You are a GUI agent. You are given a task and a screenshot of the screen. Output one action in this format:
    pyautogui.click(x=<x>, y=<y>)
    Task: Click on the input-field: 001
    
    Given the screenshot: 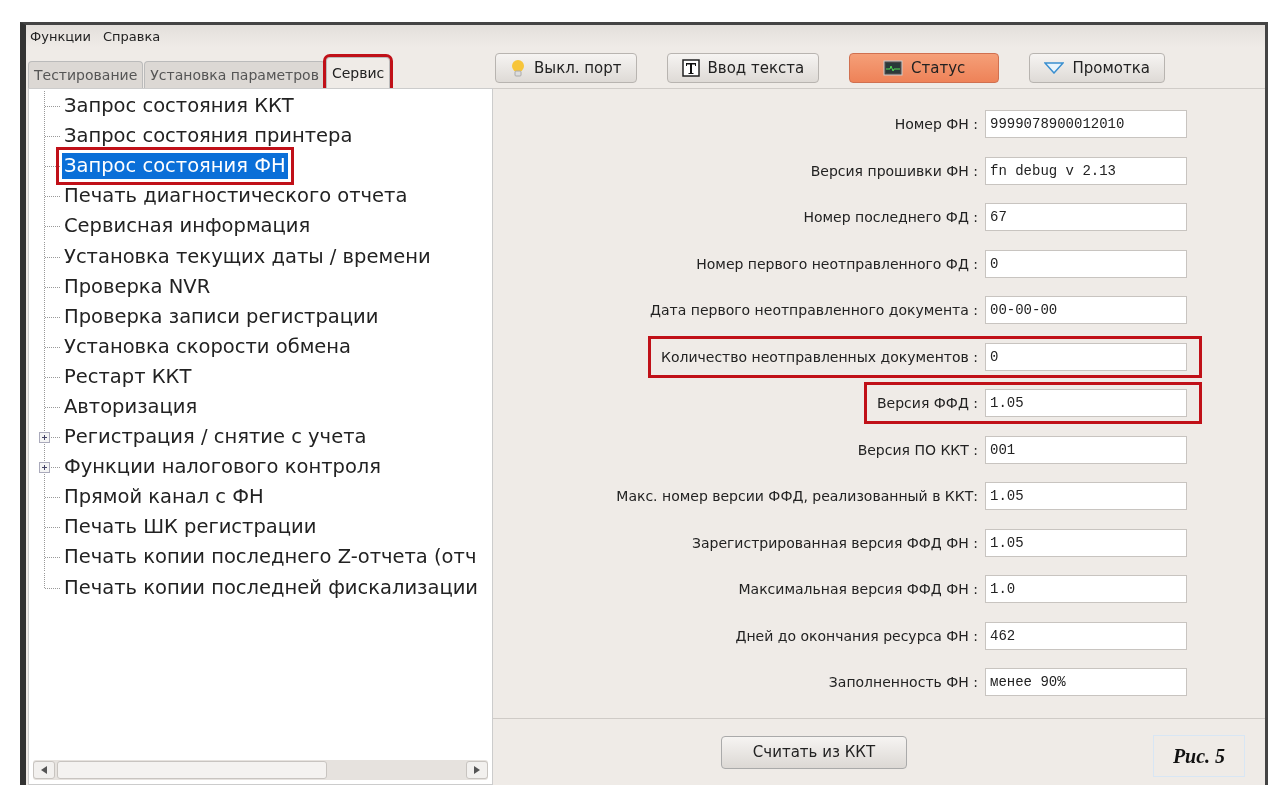 What is the action you would take?
    pyautogui.click(x=1086, y=449)
    